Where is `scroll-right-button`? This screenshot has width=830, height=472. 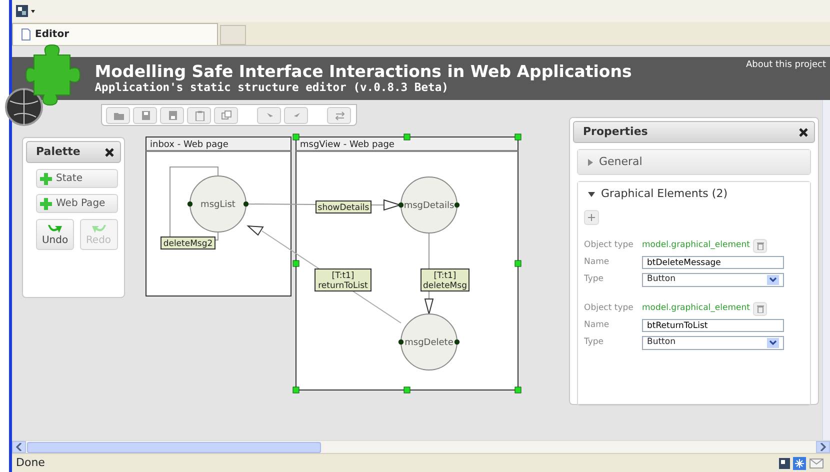 scroll-right-button is located at coordinates (823, 447).